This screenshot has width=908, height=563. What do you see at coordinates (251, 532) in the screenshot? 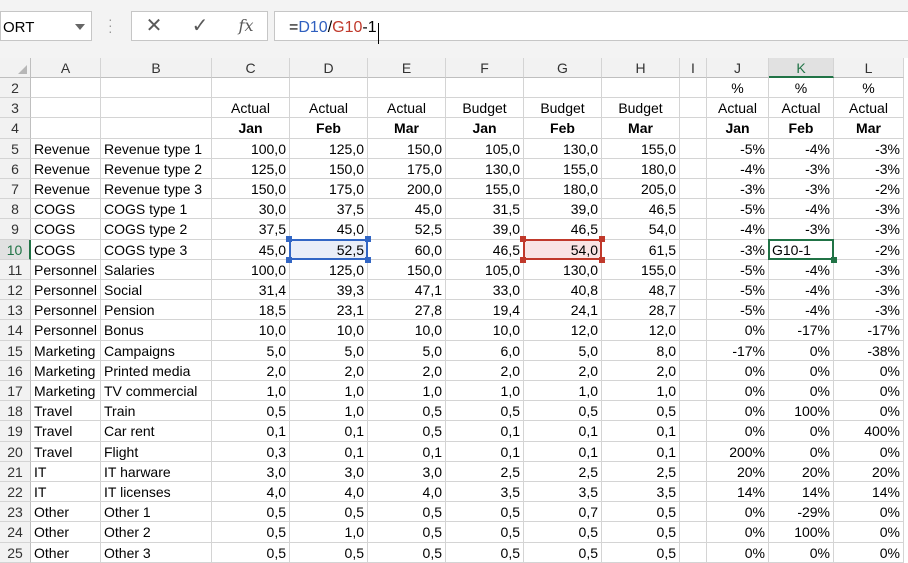
I see `cell-c24: 0,5` at bounding box center [251, 532].